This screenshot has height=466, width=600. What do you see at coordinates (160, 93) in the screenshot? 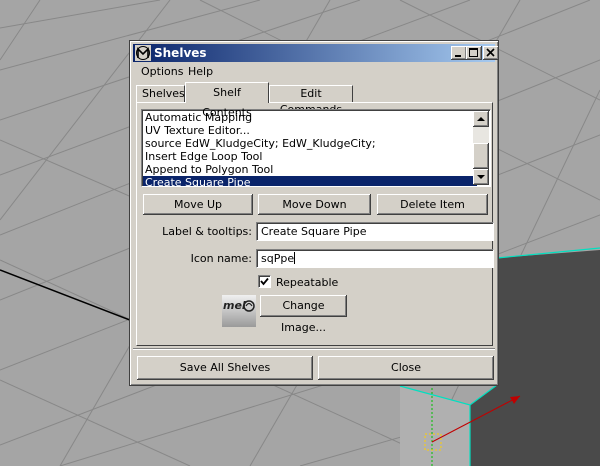
I see `tab-shelves: Shelves` at bounding box center [160, 93].